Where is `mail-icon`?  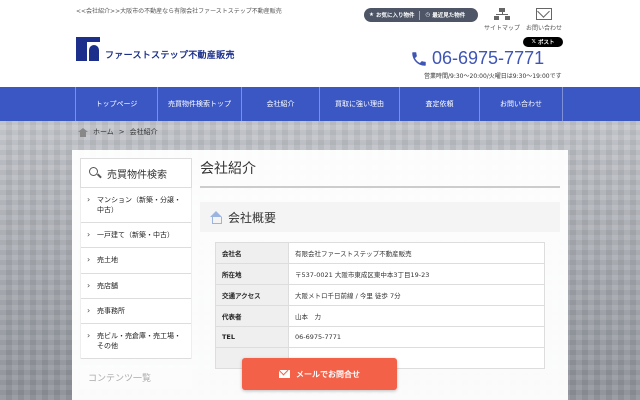 mail-icon is located at coordinates (544, 14).